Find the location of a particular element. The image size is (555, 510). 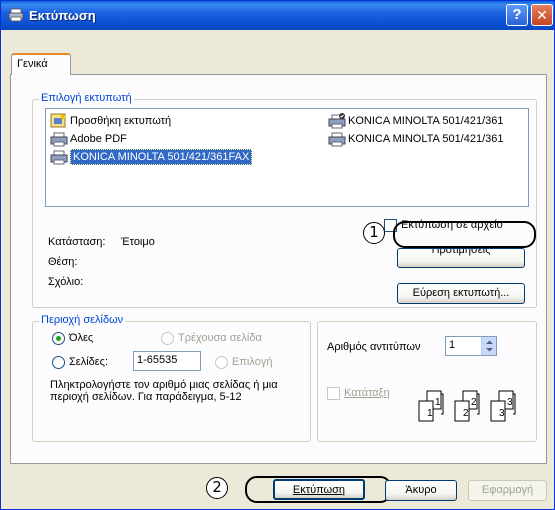

page-range-legend: Περιοχή σελίδων is located at coordinates (82, 320).